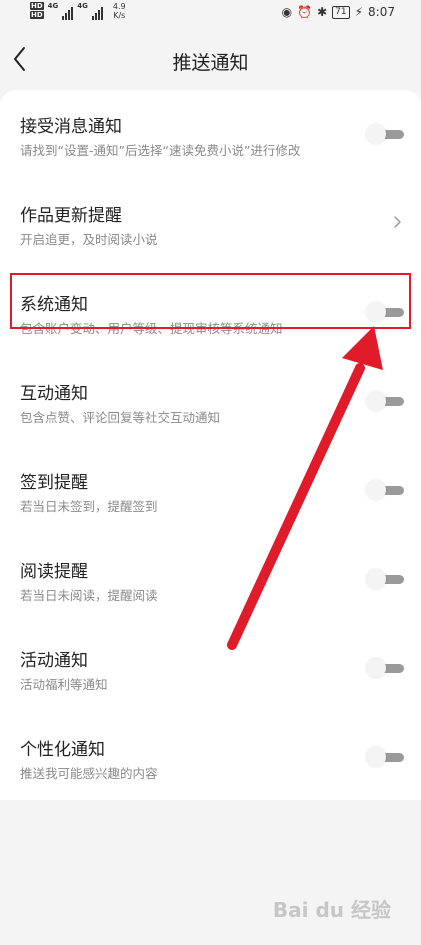 The height and width of the screenshot is (945, 421). I want to click on setting-title: 活动通知, so click(54, 661).